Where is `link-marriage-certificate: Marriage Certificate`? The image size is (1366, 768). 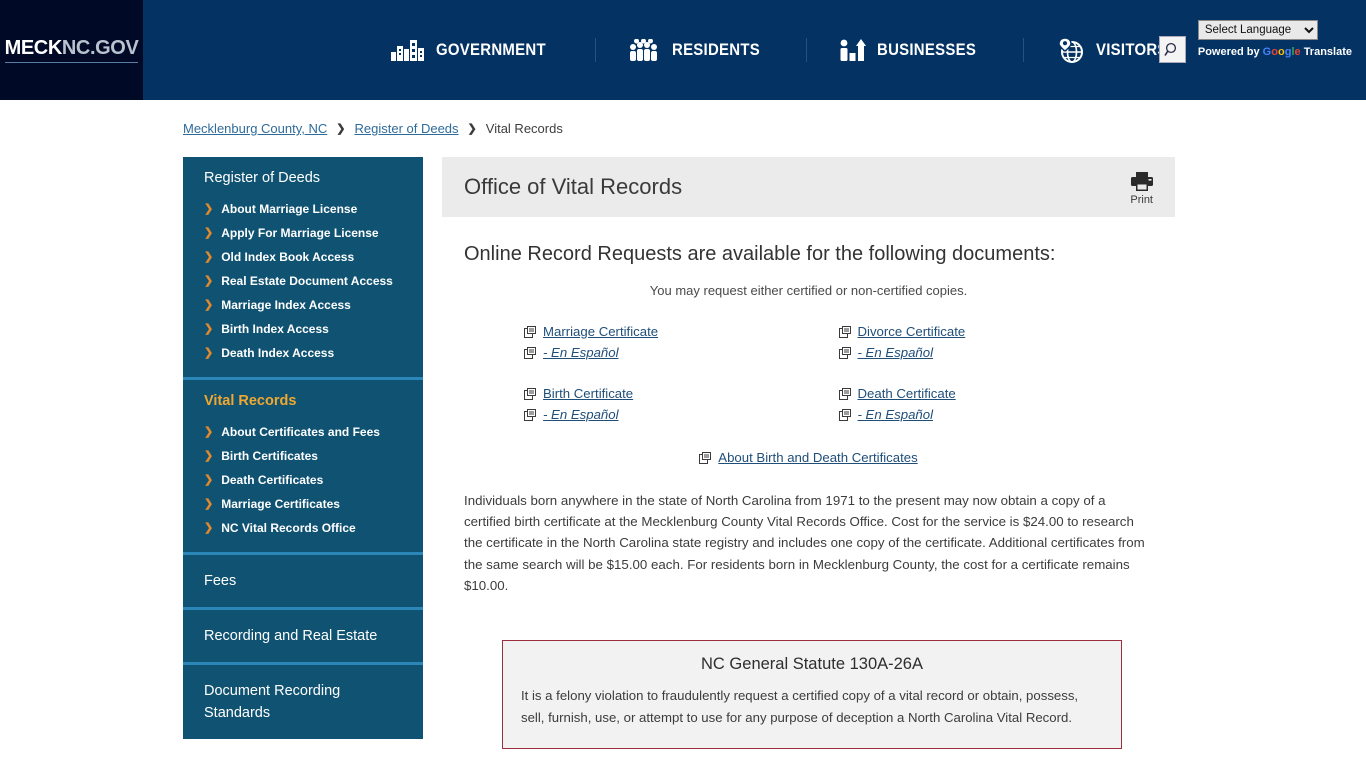 link-marriage-certificate: Marriage Certificate is located at coordinates (681, 331).